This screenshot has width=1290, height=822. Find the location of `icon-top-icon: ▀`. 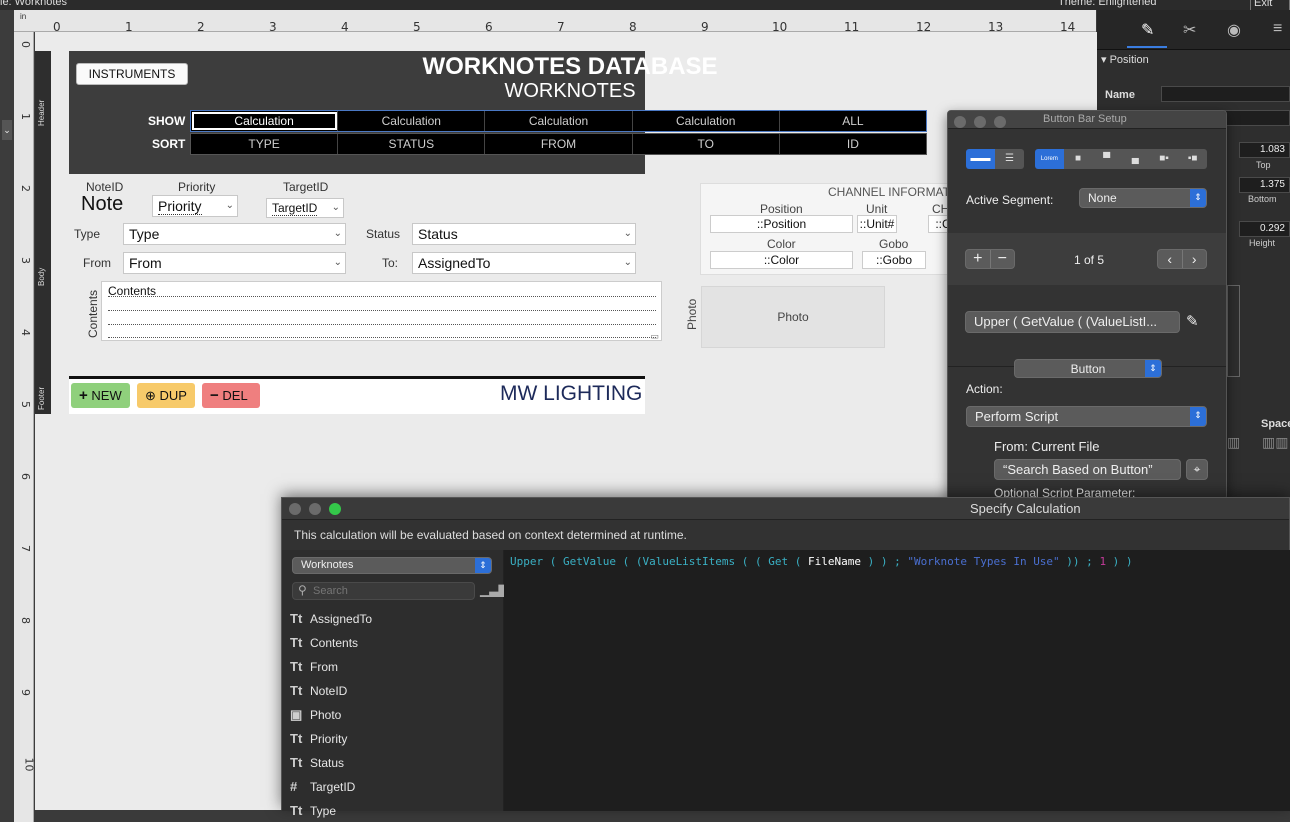

icon-top-icon: ▀ is located at coordinates (1107, 159).